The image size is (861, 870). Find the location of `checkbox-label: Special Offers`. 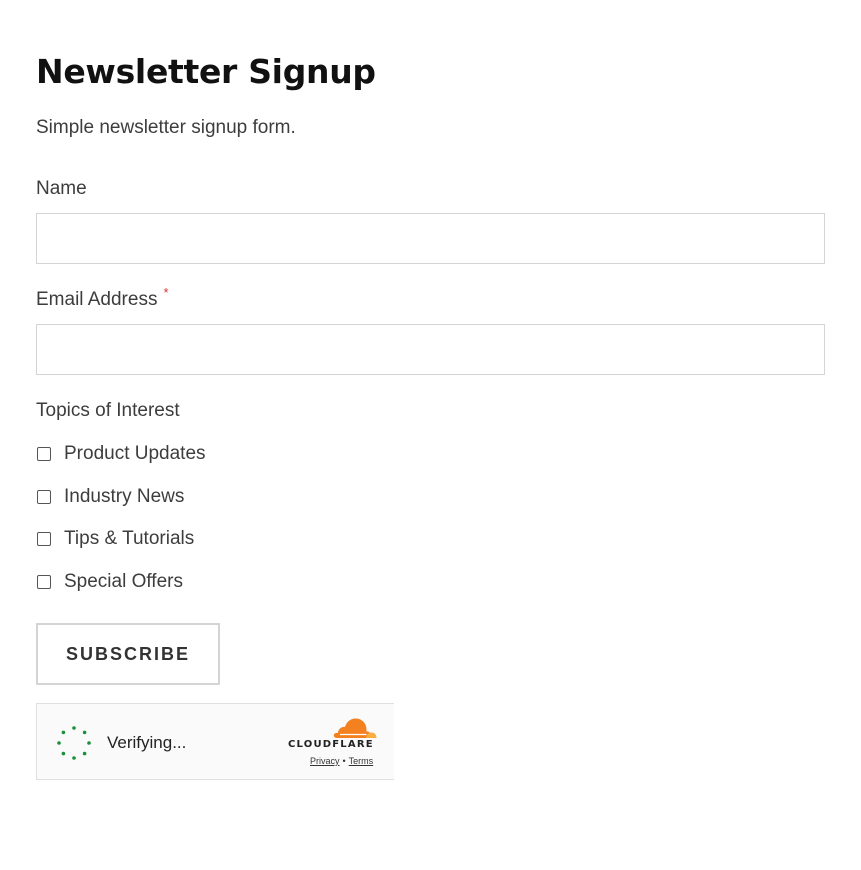

checkbox-label: Special Offers is located at coordinates (123, 581).